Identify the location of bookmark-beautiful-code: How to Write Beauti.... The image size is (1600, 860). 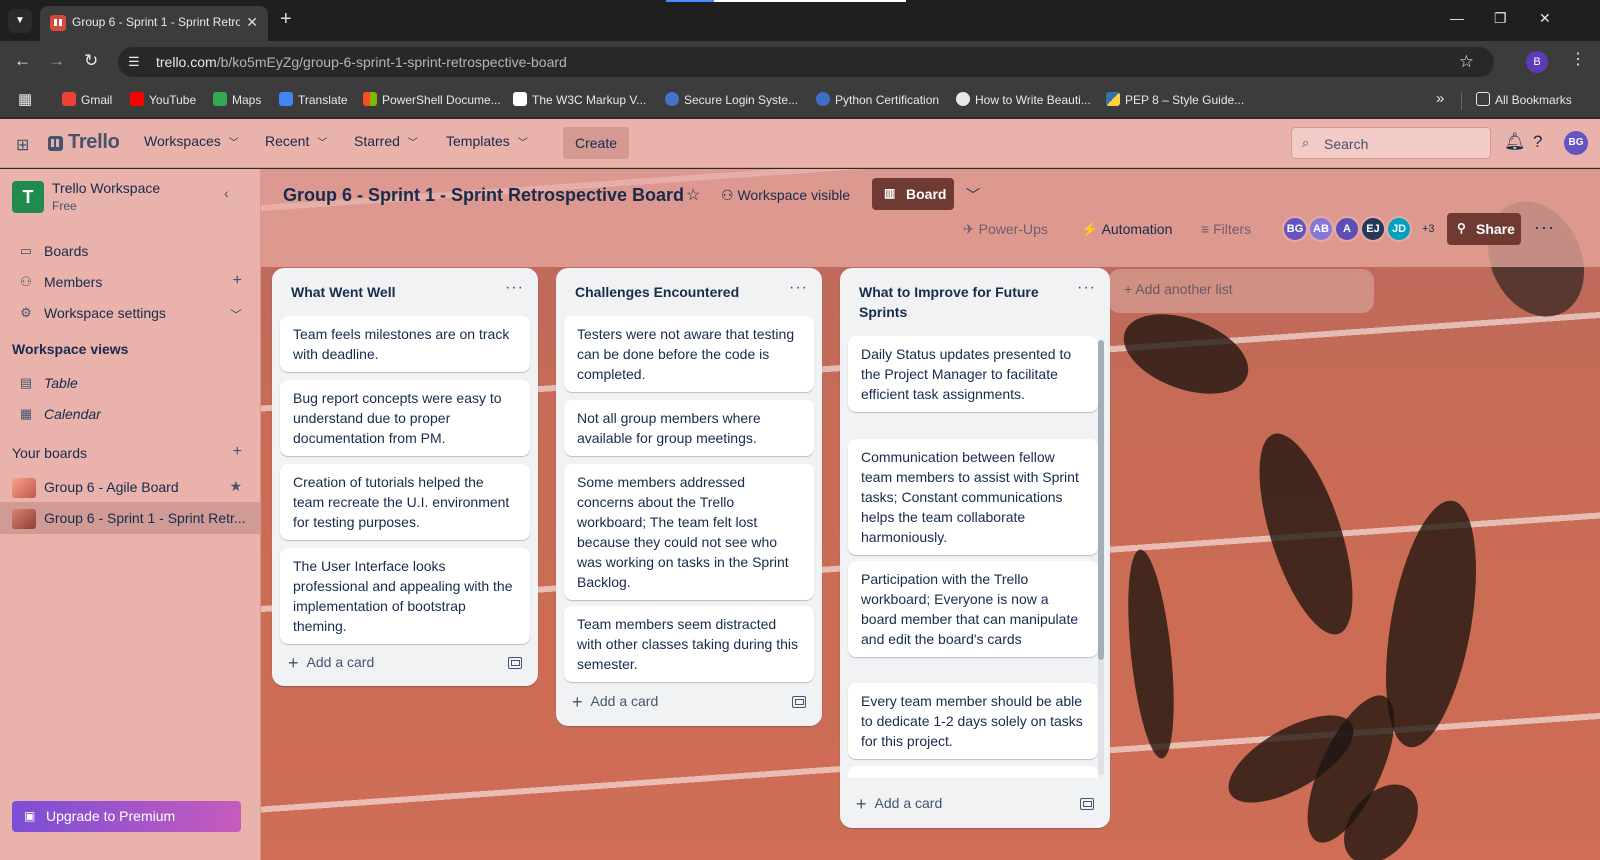
(1023, 99).